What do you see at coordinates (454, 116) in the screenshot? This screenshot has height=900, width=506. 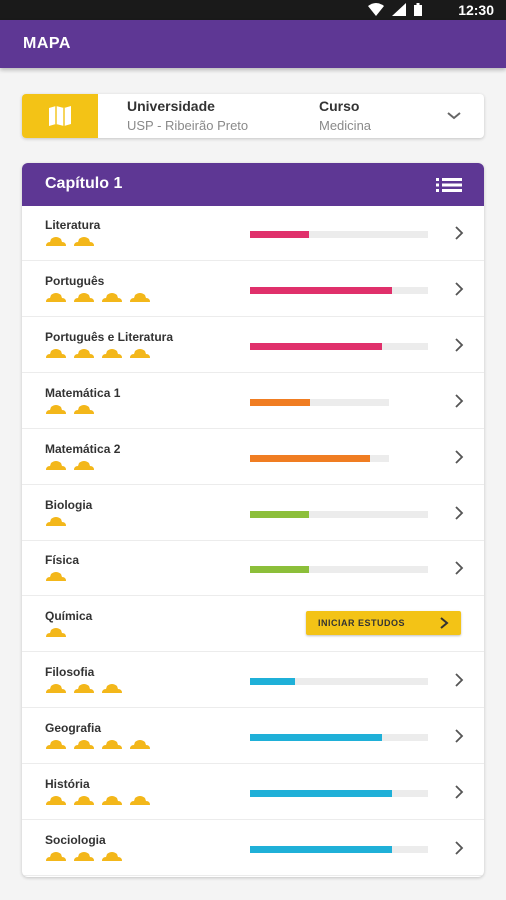 I see `chevron-down-icon` at bounding box center [454, 116].